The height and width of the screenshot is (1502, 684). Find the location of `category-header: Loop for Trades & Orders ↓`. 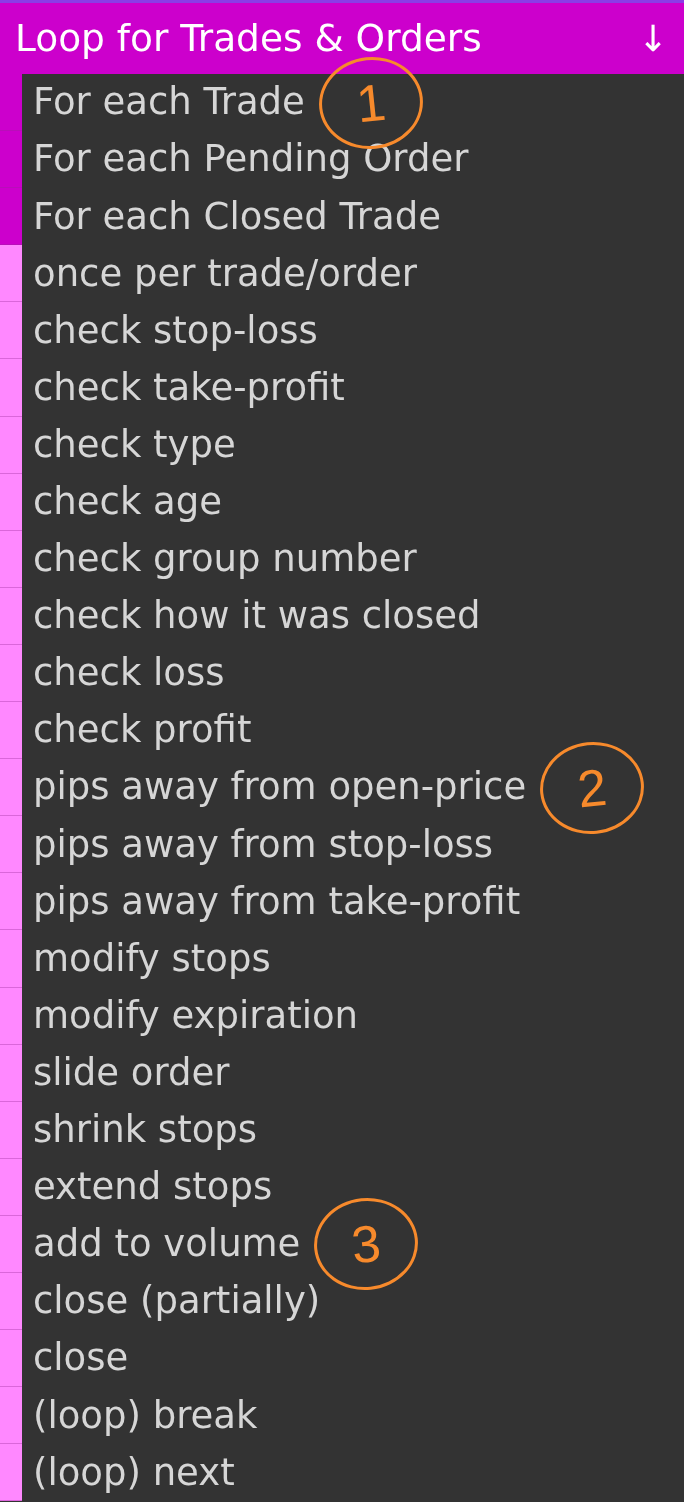

category-header: Loop for Trades & Orders ↓ is located at coordinates (342, 37).